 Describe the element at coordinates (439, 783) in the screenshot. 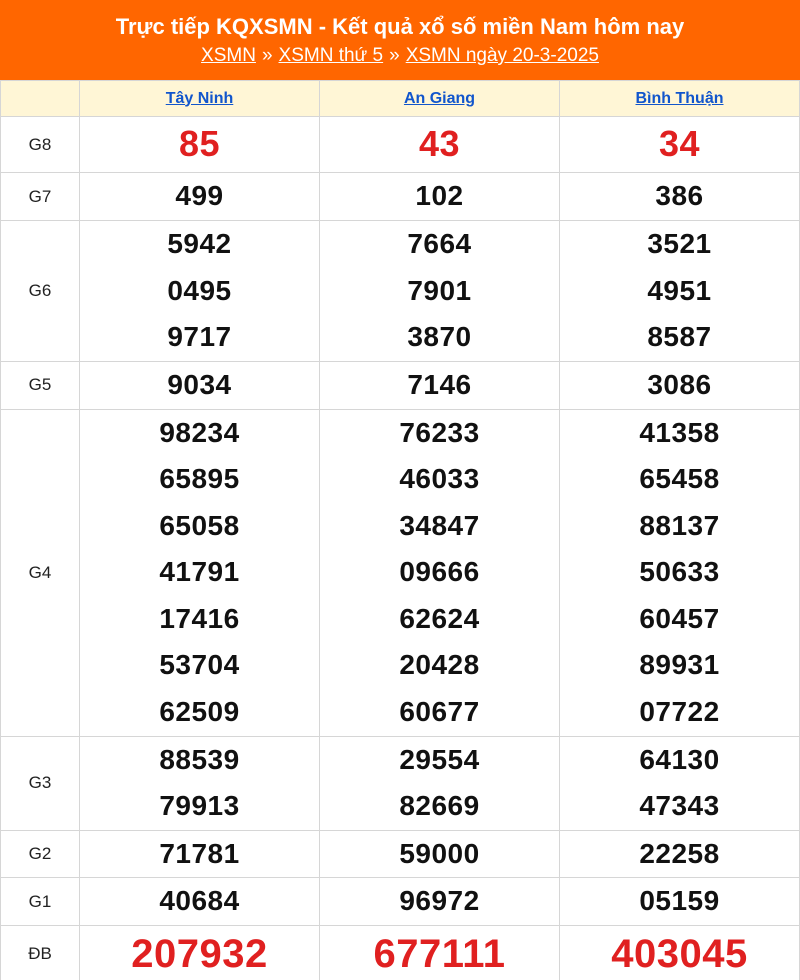

I see `prize-cell: 29554 82669` at that location.